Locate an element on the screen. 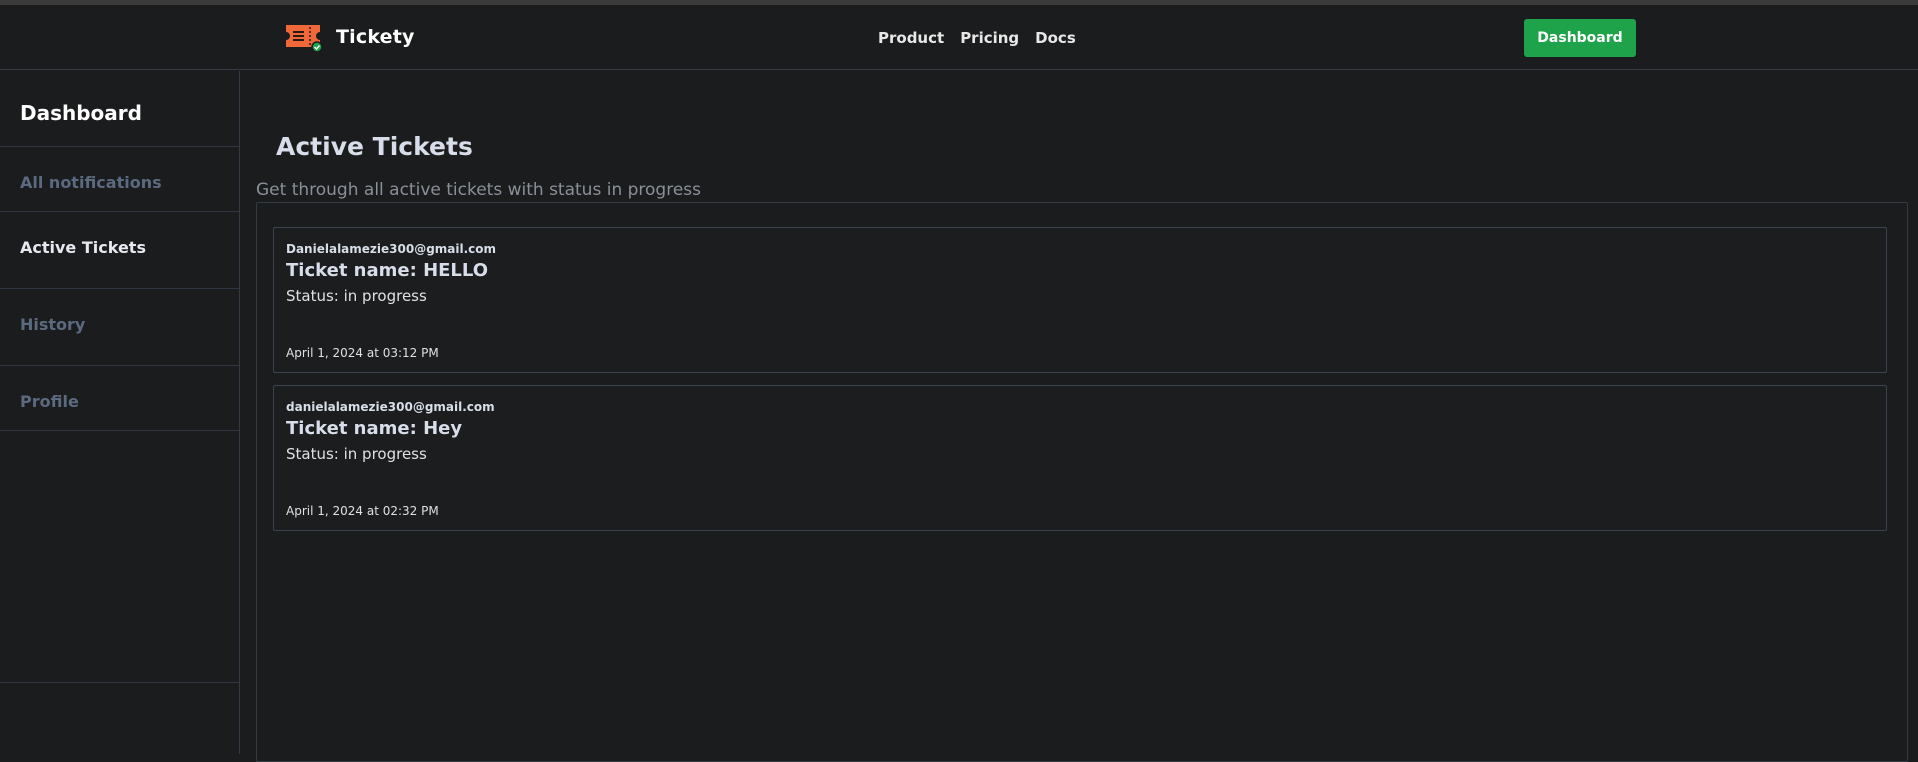 This screenshot has width=1918, height=762. main-nav: Product Pricing Docs is located at coordinates (977, 38).